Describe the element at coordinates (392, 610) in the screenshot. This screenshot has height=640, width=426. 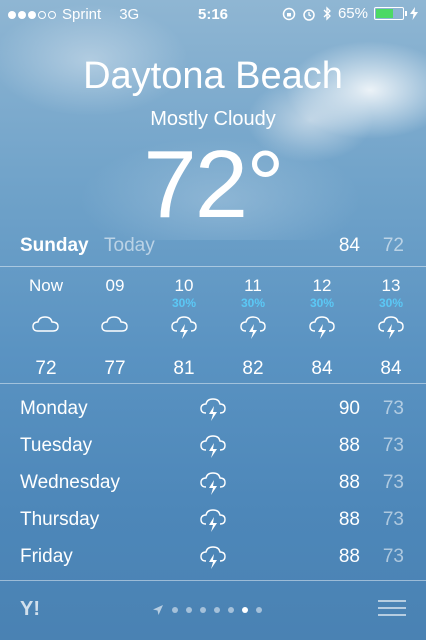
I see `city-list-button` at that location.